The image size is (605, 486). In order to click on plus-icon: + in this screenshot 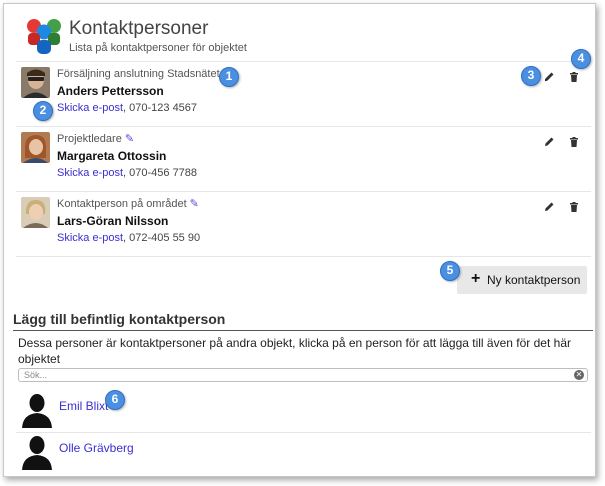, I will do `click(476, 278)`.